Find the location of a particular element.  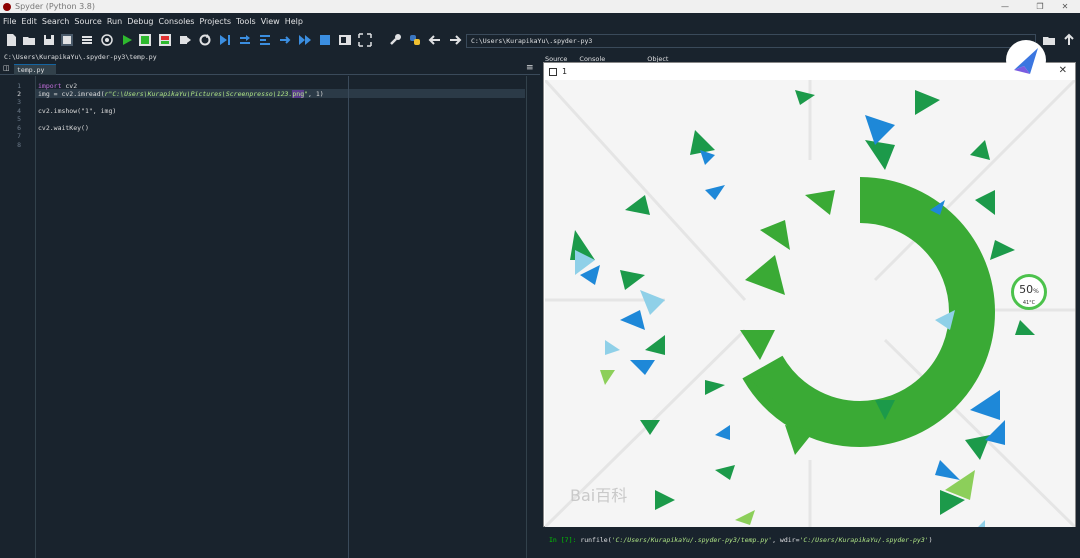

title-bar: Spyder (Python 3.8) is located at coordinates (540, 6).